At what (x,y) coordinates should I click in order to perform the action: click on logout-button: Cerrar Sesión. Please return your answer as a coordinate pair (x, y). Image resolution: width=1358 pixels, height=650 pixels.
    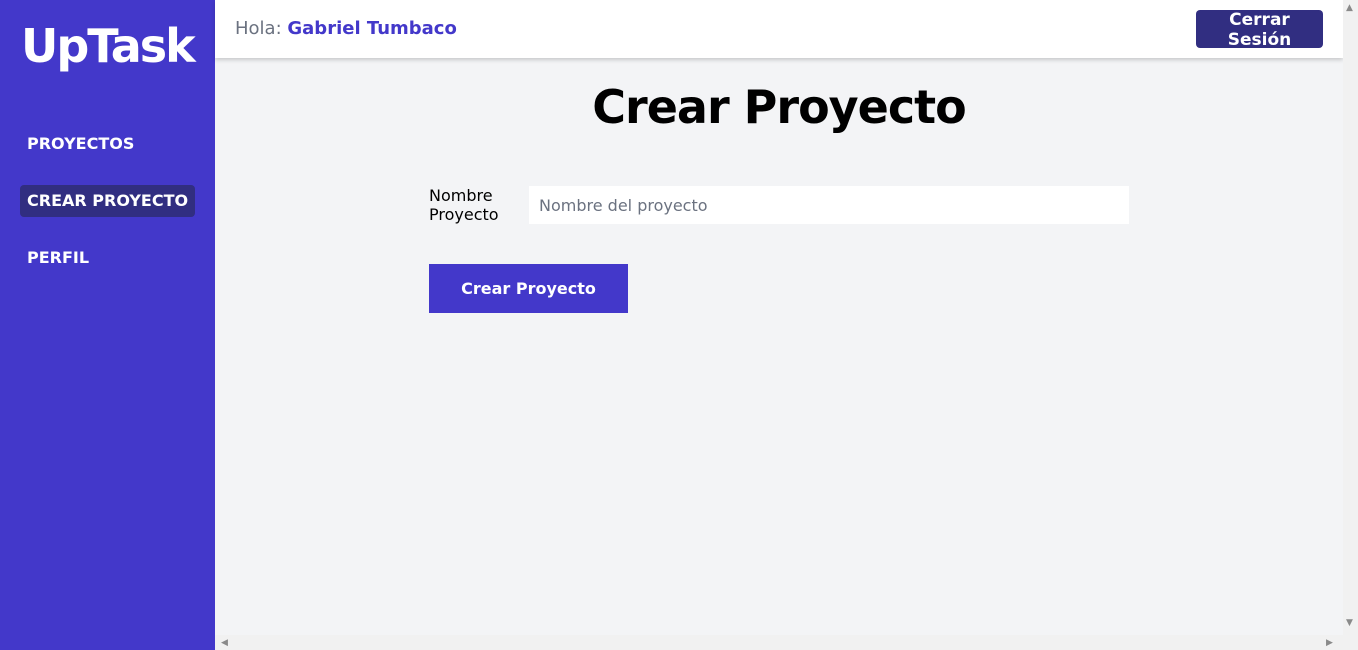
    Looking at the image, I should click on (1259, 30).